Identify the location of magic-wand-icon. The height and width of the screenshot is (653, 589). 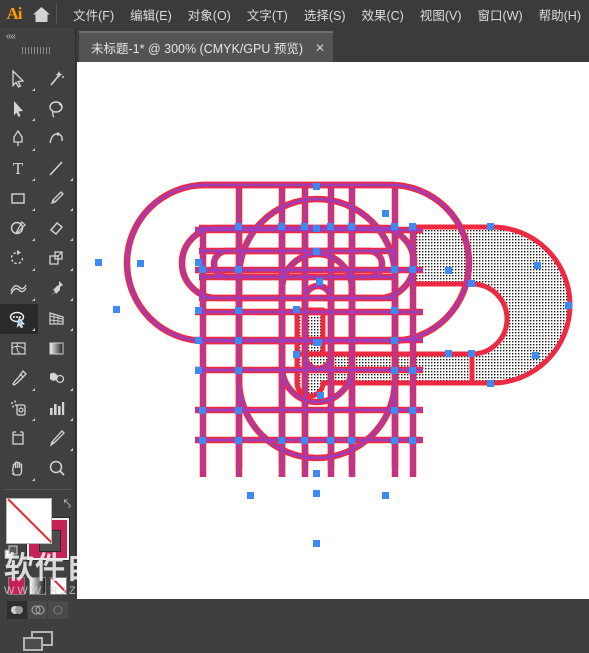
(57, 78).